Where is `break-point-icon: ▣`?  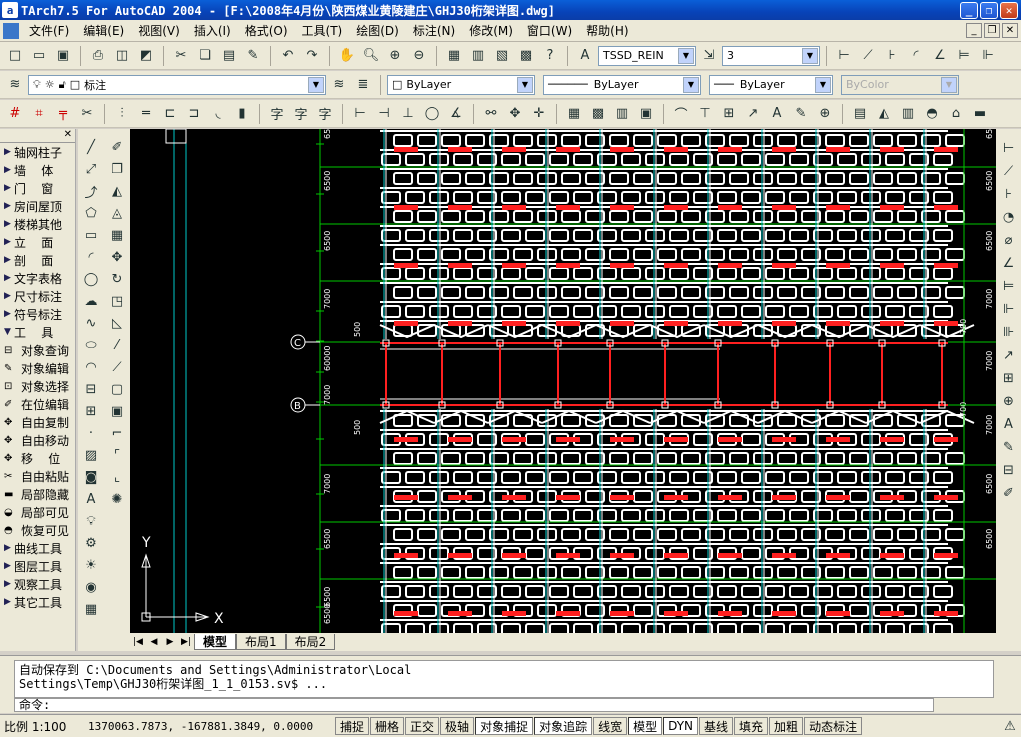
break-point-icon: ▣ is located at coordinates (117, 411).